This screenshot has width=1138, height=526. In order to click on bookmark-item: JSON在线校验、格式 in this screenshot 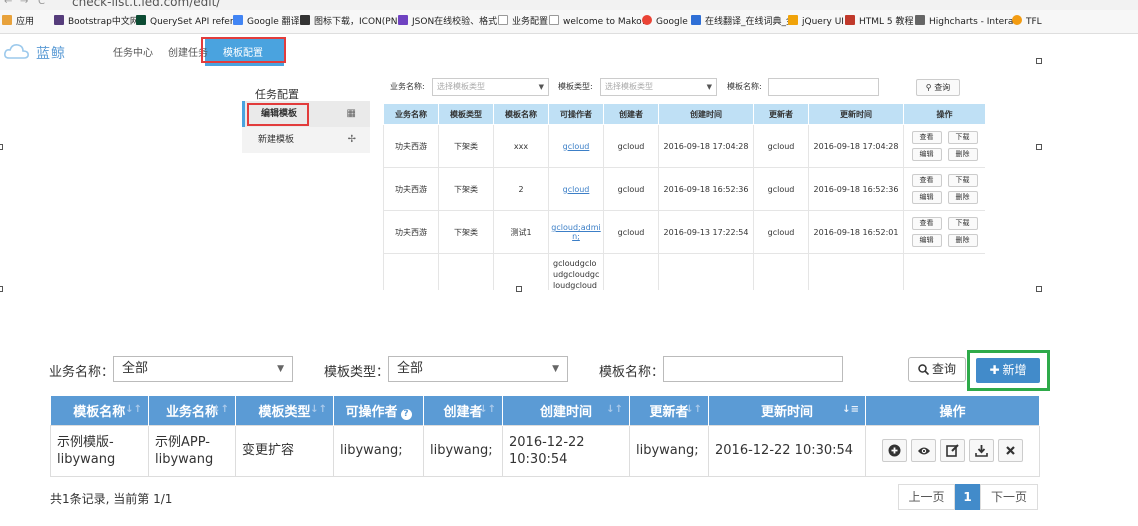, I will do `click(447, 22)`.